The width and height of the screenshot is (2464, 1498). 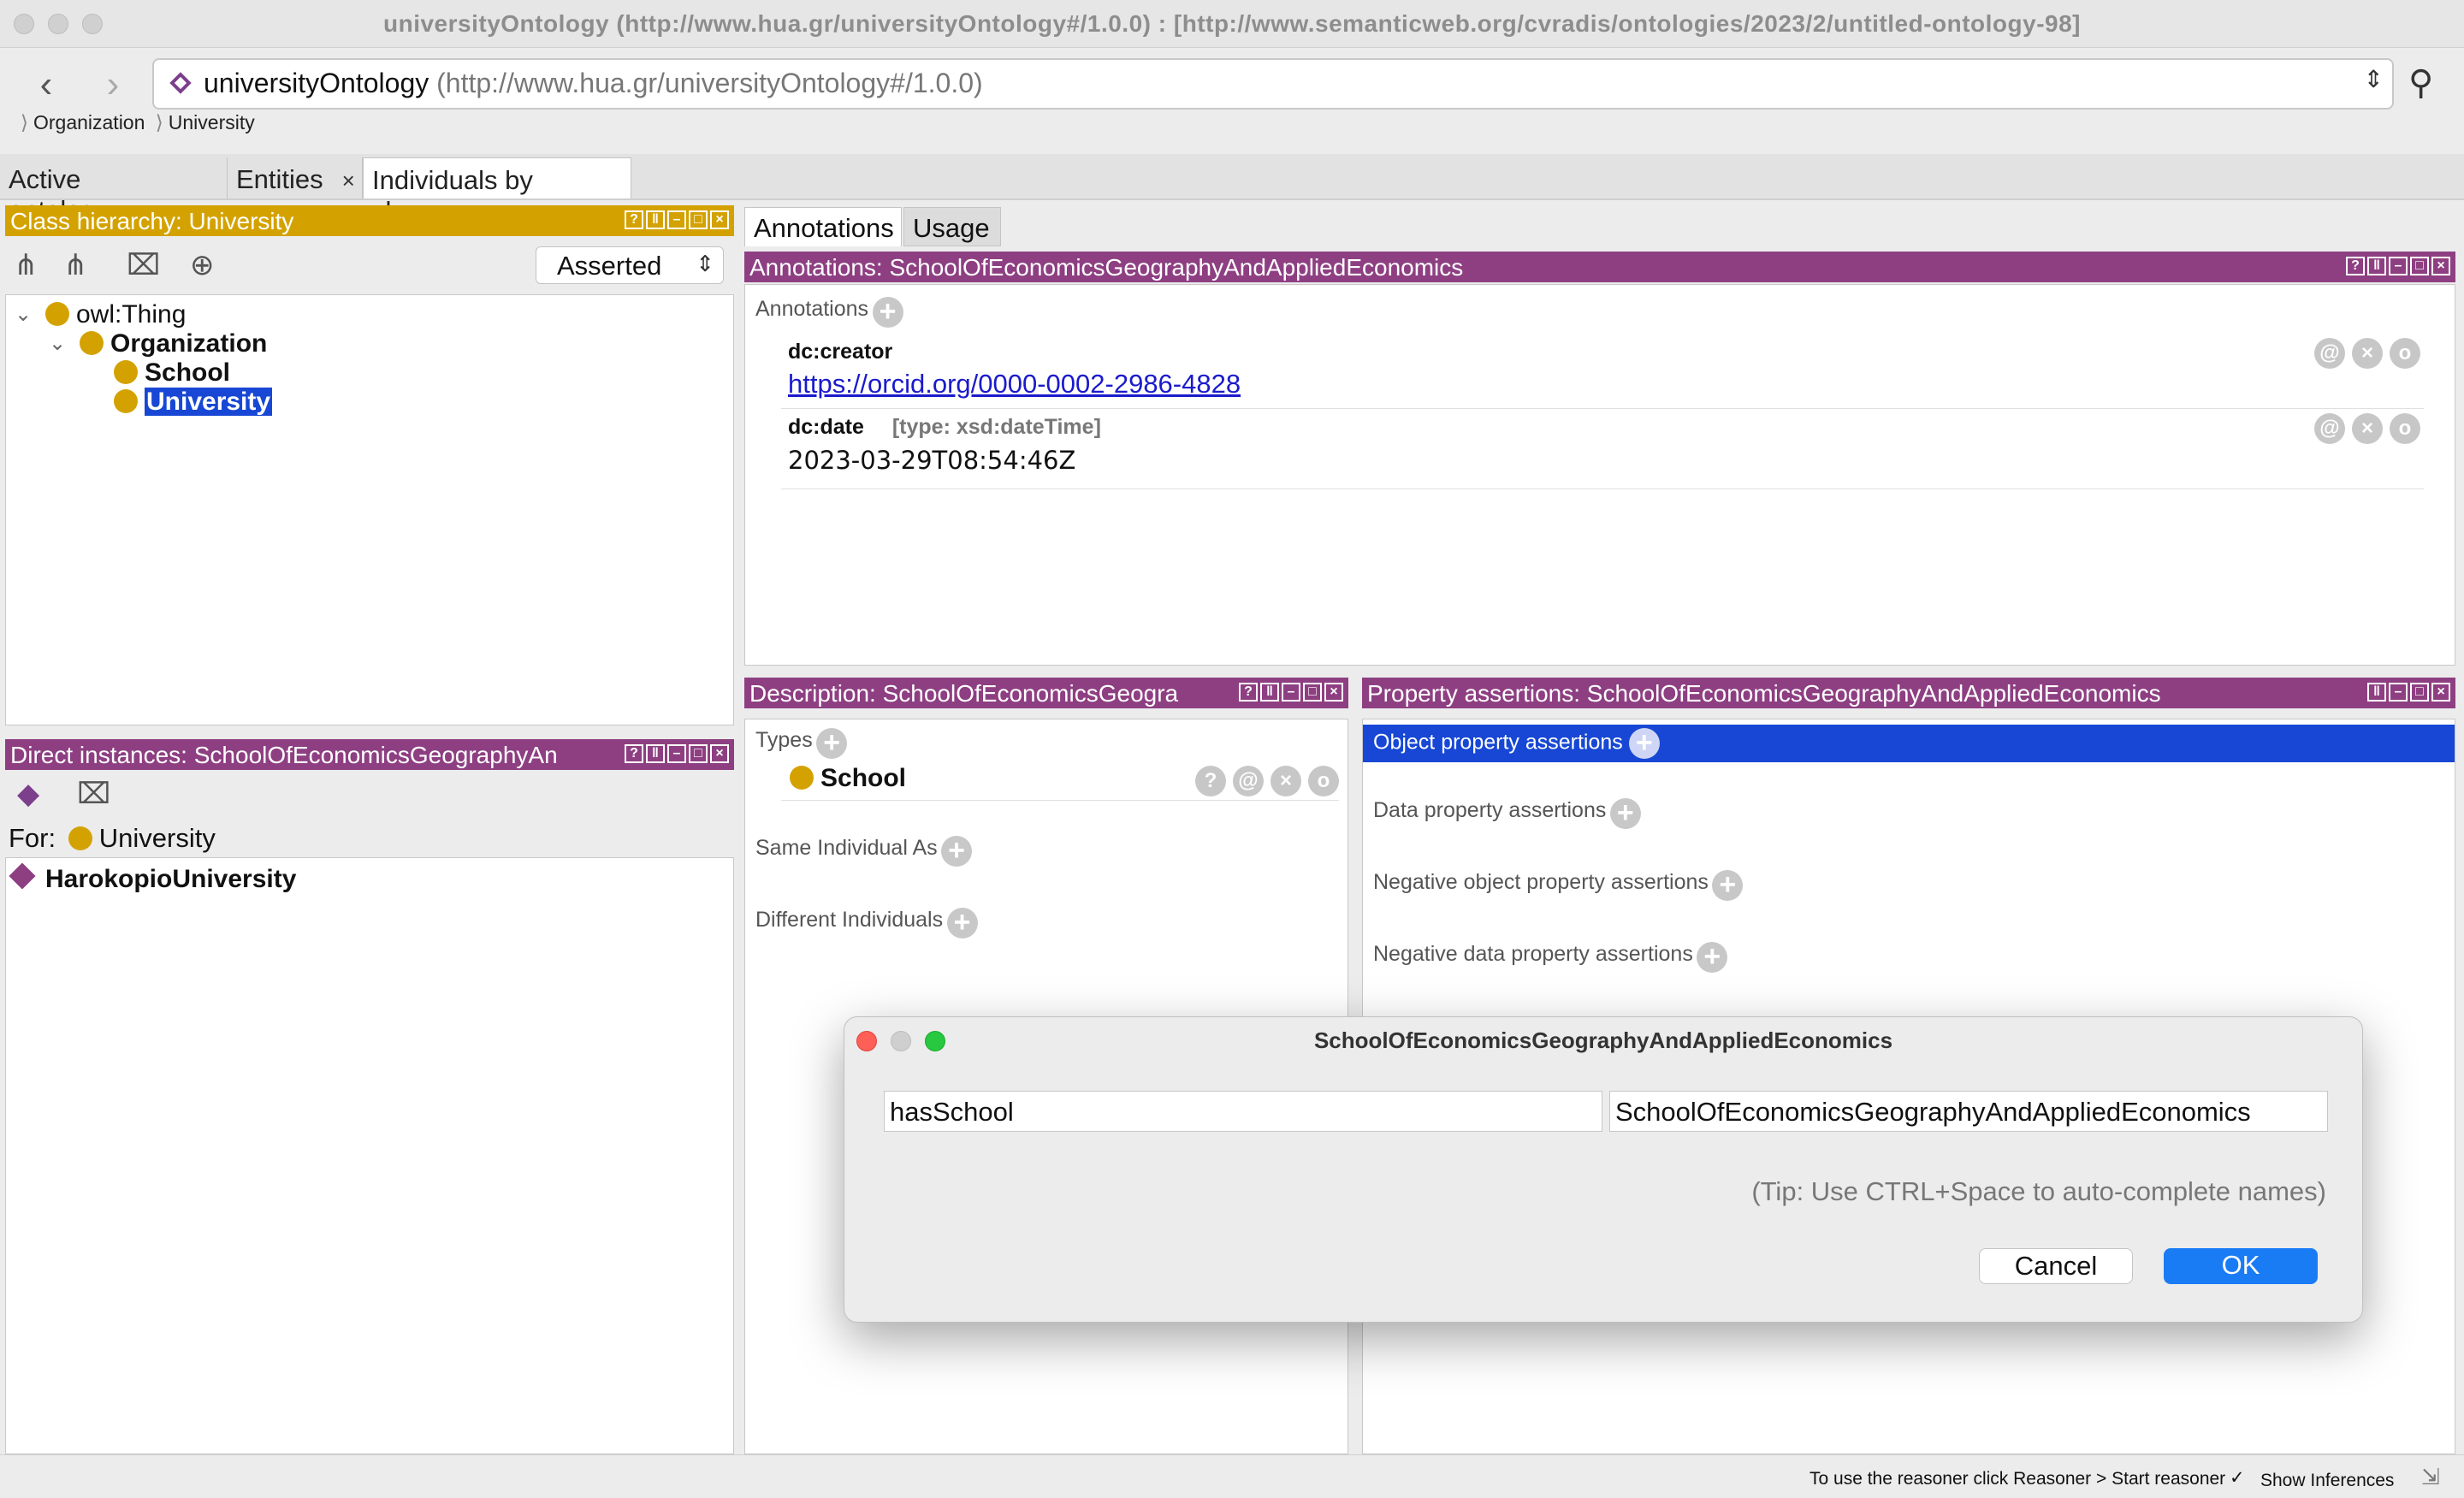 I want to click on property-input: hasSchool, so click(x=1243, y=1112).